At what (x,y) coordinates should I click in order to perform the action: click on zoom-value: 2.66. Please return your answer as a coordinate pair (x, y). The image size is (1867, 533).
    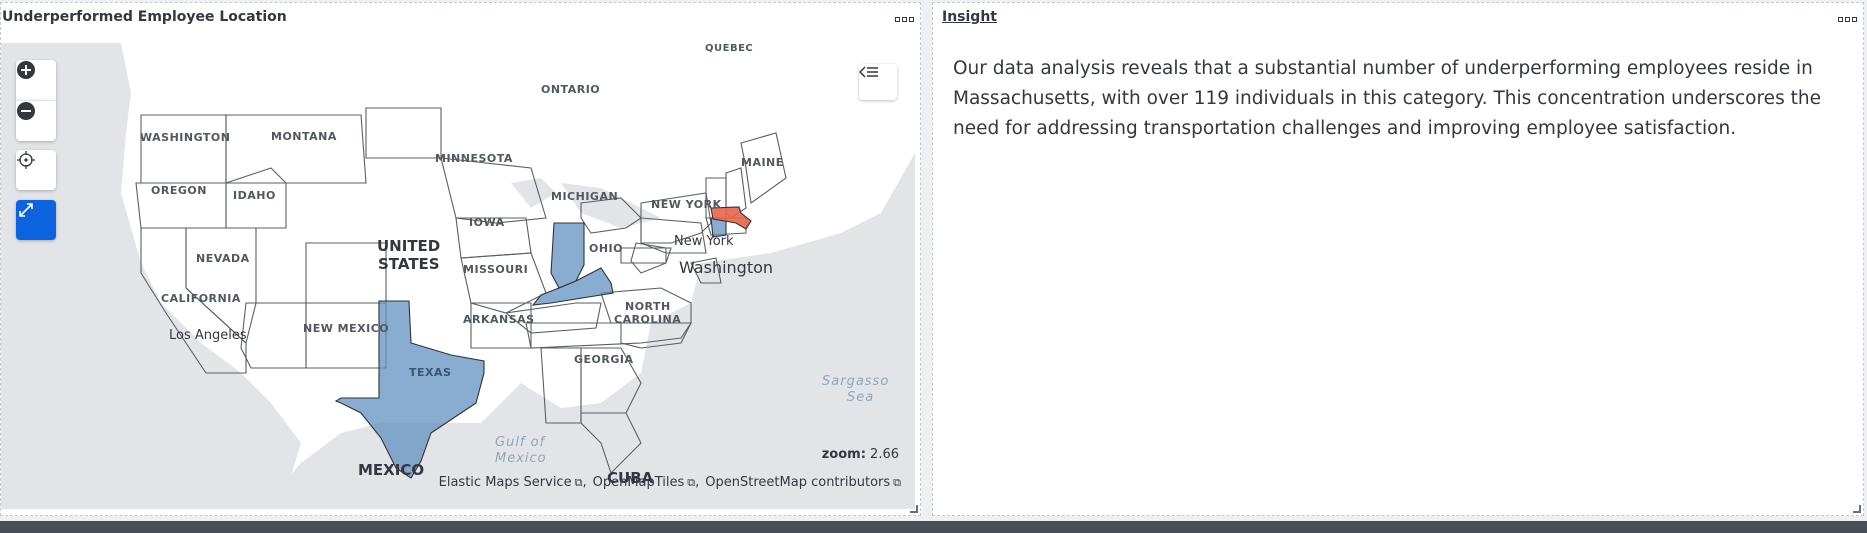
    Looking at the image, I should click on (884, 454).